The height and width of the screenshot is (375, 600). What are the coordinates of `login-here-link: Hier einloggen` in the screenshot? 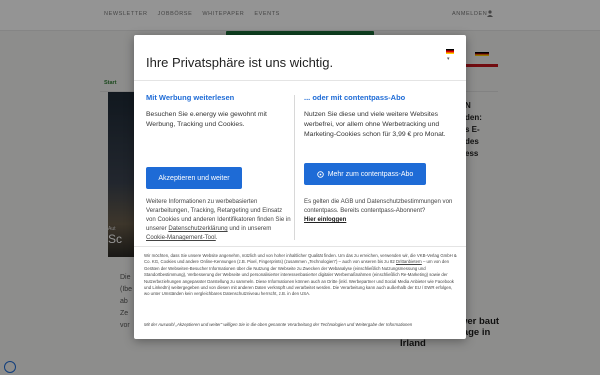 It's located at (379, 219).